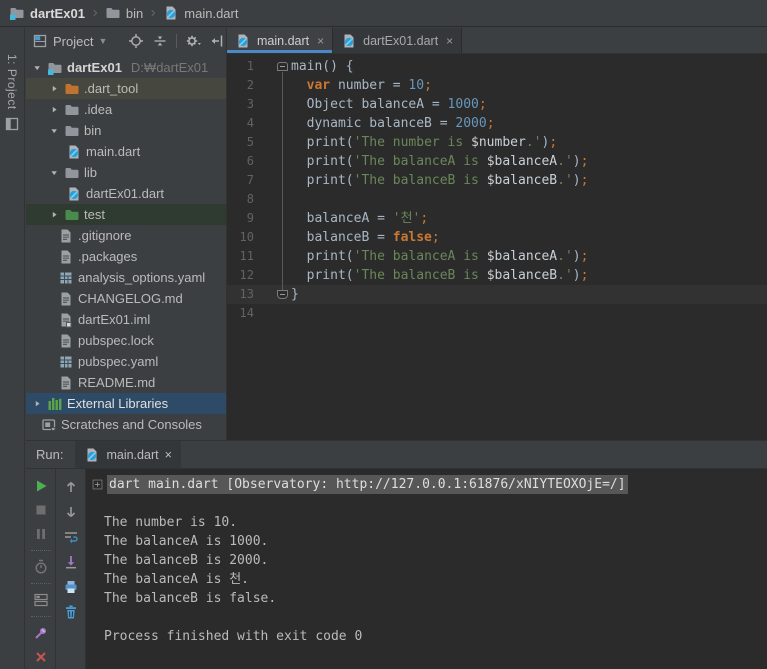  I want to click on softwrap-icon, so click(71, 537).